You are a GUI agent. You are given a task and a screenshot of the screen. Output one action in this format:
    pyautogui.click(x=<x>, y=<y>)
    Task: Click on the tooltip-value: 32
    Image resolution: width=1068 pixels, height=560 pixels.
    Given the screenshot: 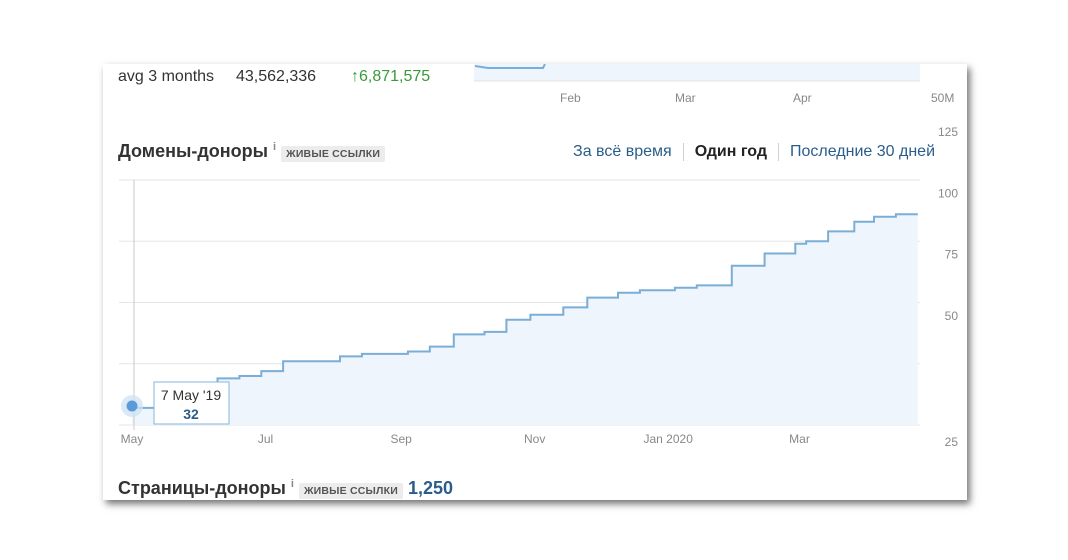 What is the action you would take?
    pyautogui.click(x=191, y=414)
    